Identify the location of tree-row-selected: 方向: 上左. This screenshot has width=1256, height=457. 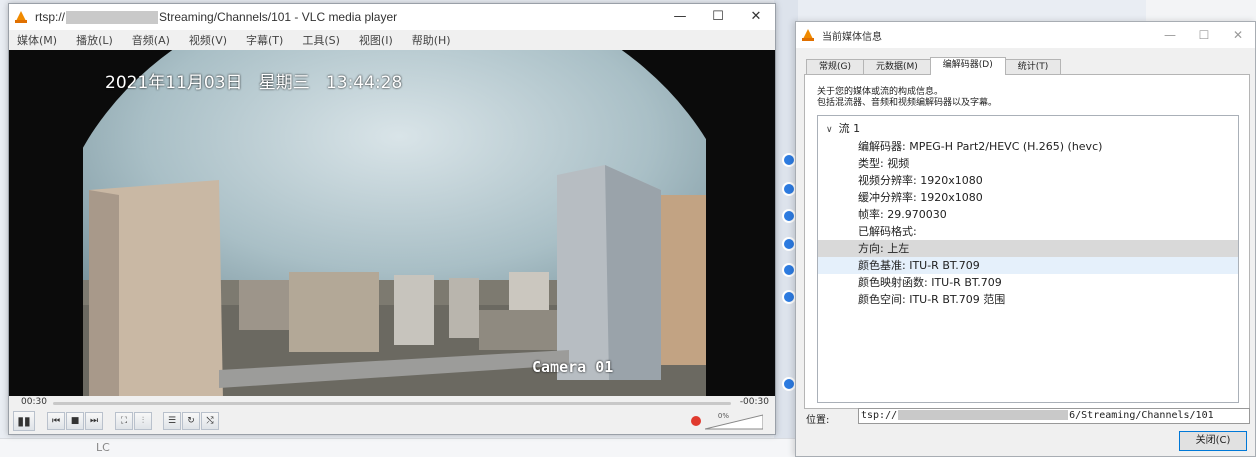
(1028, 248).